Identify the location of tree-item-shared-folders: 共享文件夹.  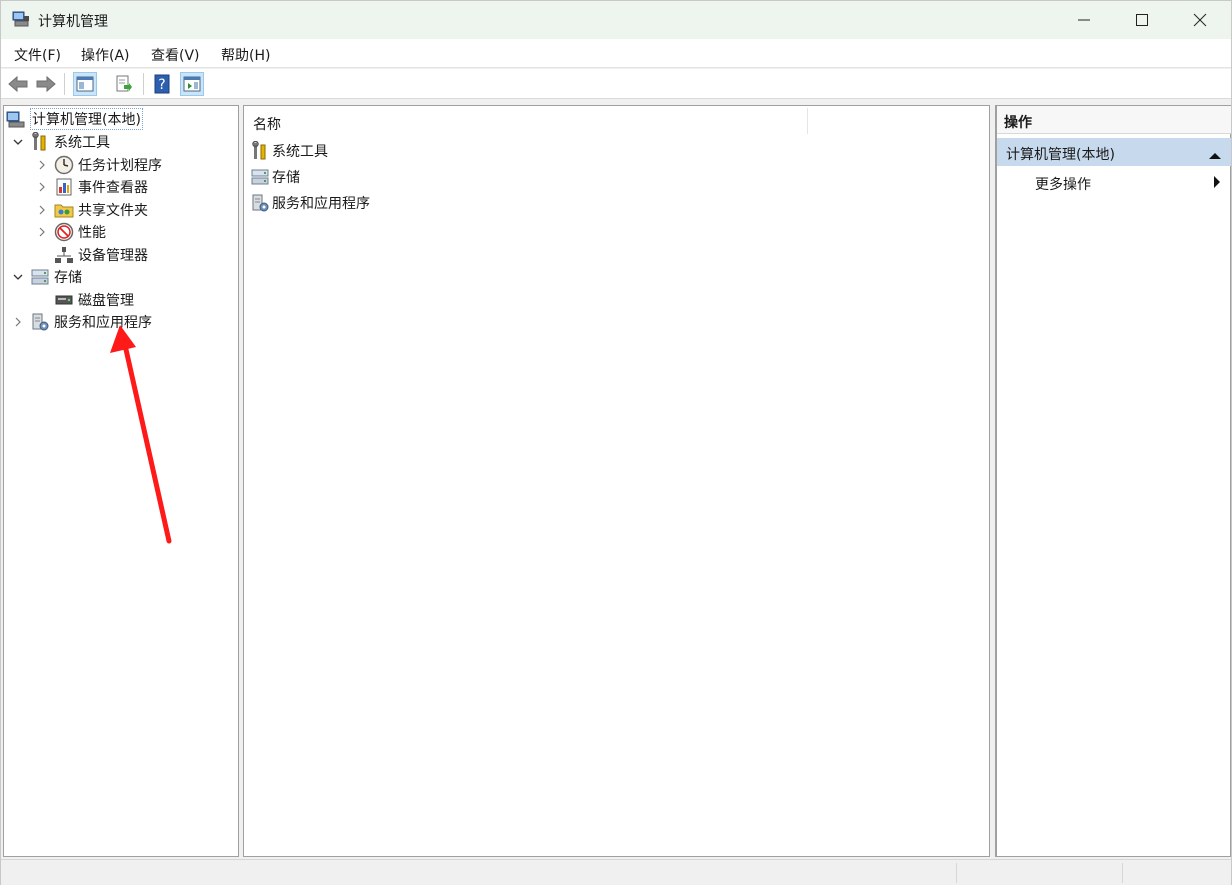
(92, 210).